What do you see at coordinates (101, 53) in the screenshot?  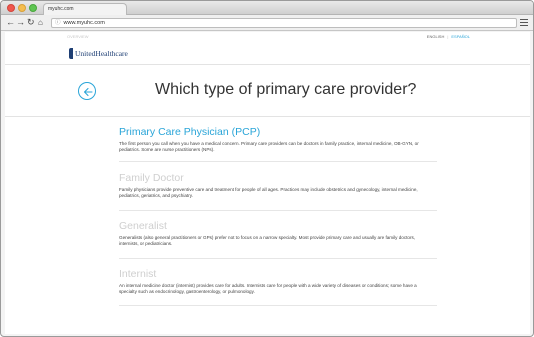 I see `logo-text: UnitedHealthcare` at bounding box center [101, 53].